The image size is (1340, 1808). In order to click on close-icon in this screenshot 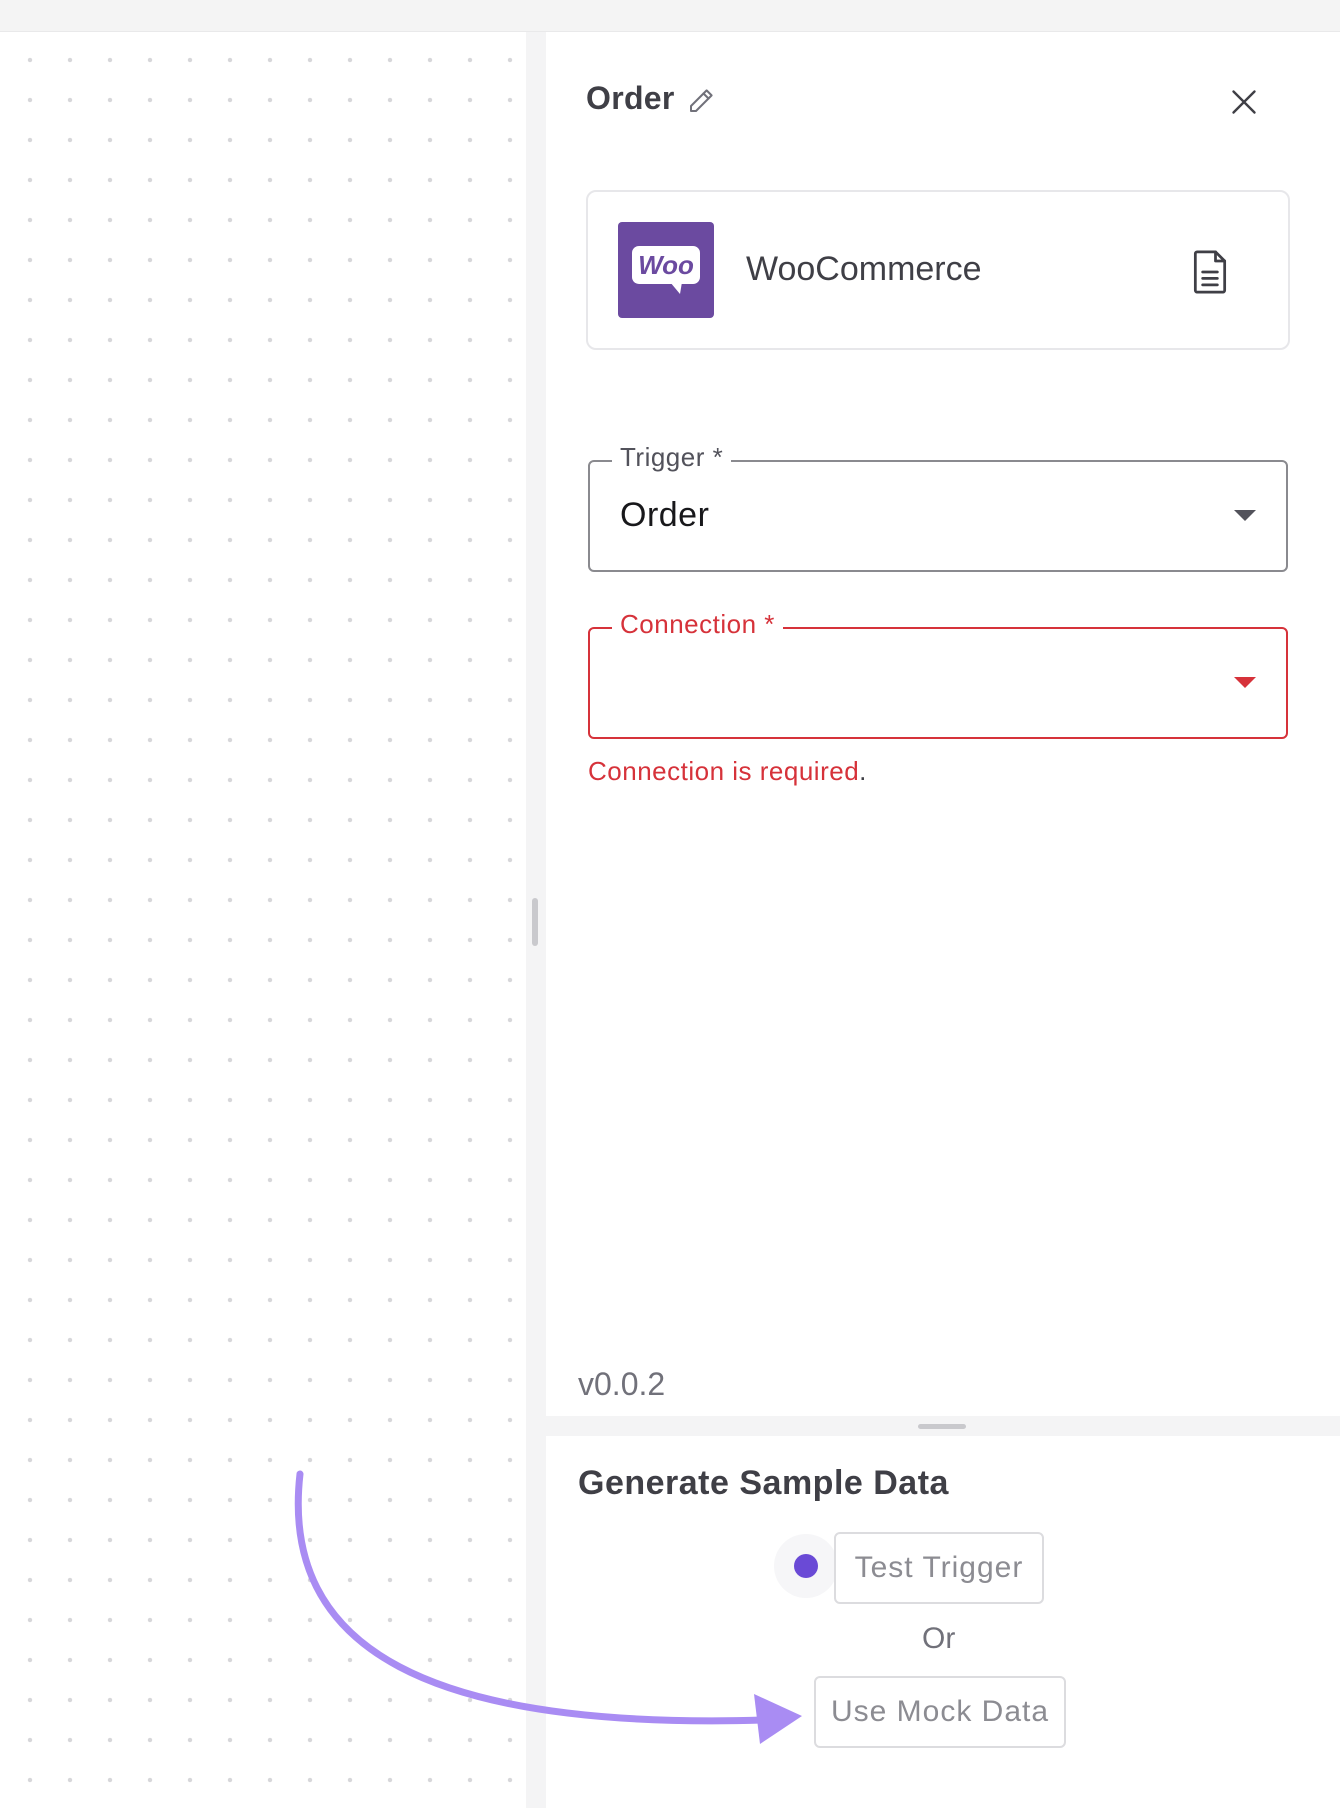, I will do `click(1244, 102)`.